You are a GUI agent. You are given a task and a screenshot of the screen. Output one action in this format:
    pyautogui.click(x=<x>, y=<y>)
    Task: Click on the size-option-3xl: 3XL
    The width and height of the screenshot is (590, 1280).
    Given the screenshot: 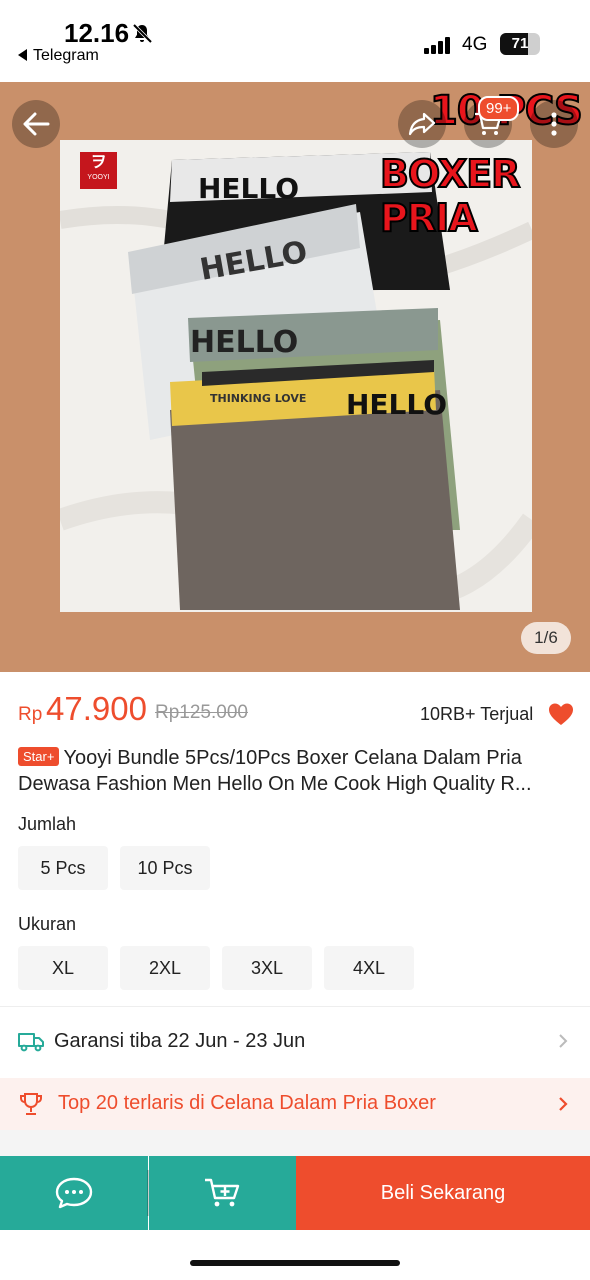 What is the action you would take?
    pyautogui.click(x=267, y=968)
    